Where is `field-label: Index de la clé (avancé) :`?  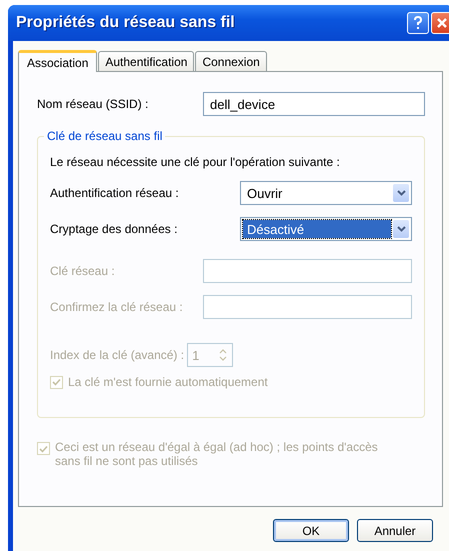
field-label: Index de la clé (avancé) : is located at coordinates (117, 355).